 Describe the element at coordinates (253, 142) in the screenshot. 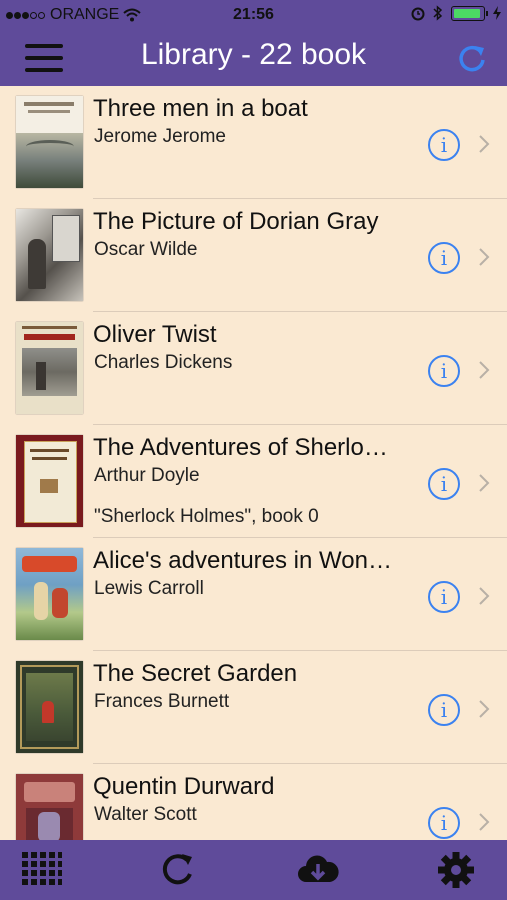

I see `book-row: Three men in a boat Jerome Jerome i` at that location.